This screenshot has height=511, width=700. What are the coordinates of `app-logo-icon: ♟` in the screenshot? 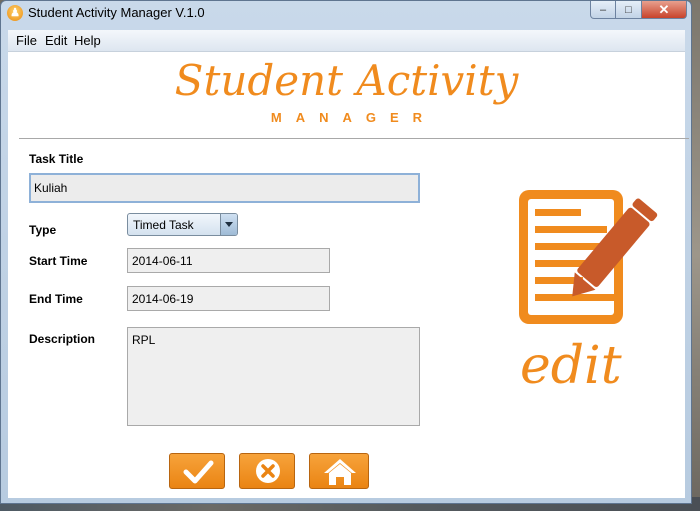 It's located at (15, 13).